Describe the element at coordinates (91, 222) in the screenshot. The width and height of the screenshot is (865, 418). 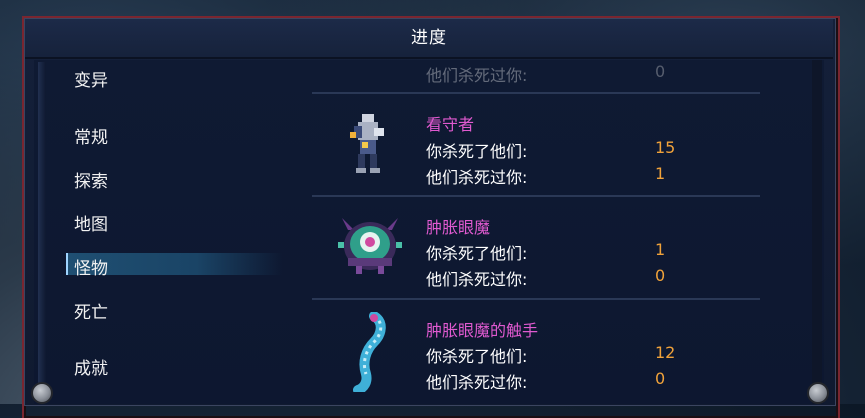
I see `sidebar-item-map: 地图` at that location.